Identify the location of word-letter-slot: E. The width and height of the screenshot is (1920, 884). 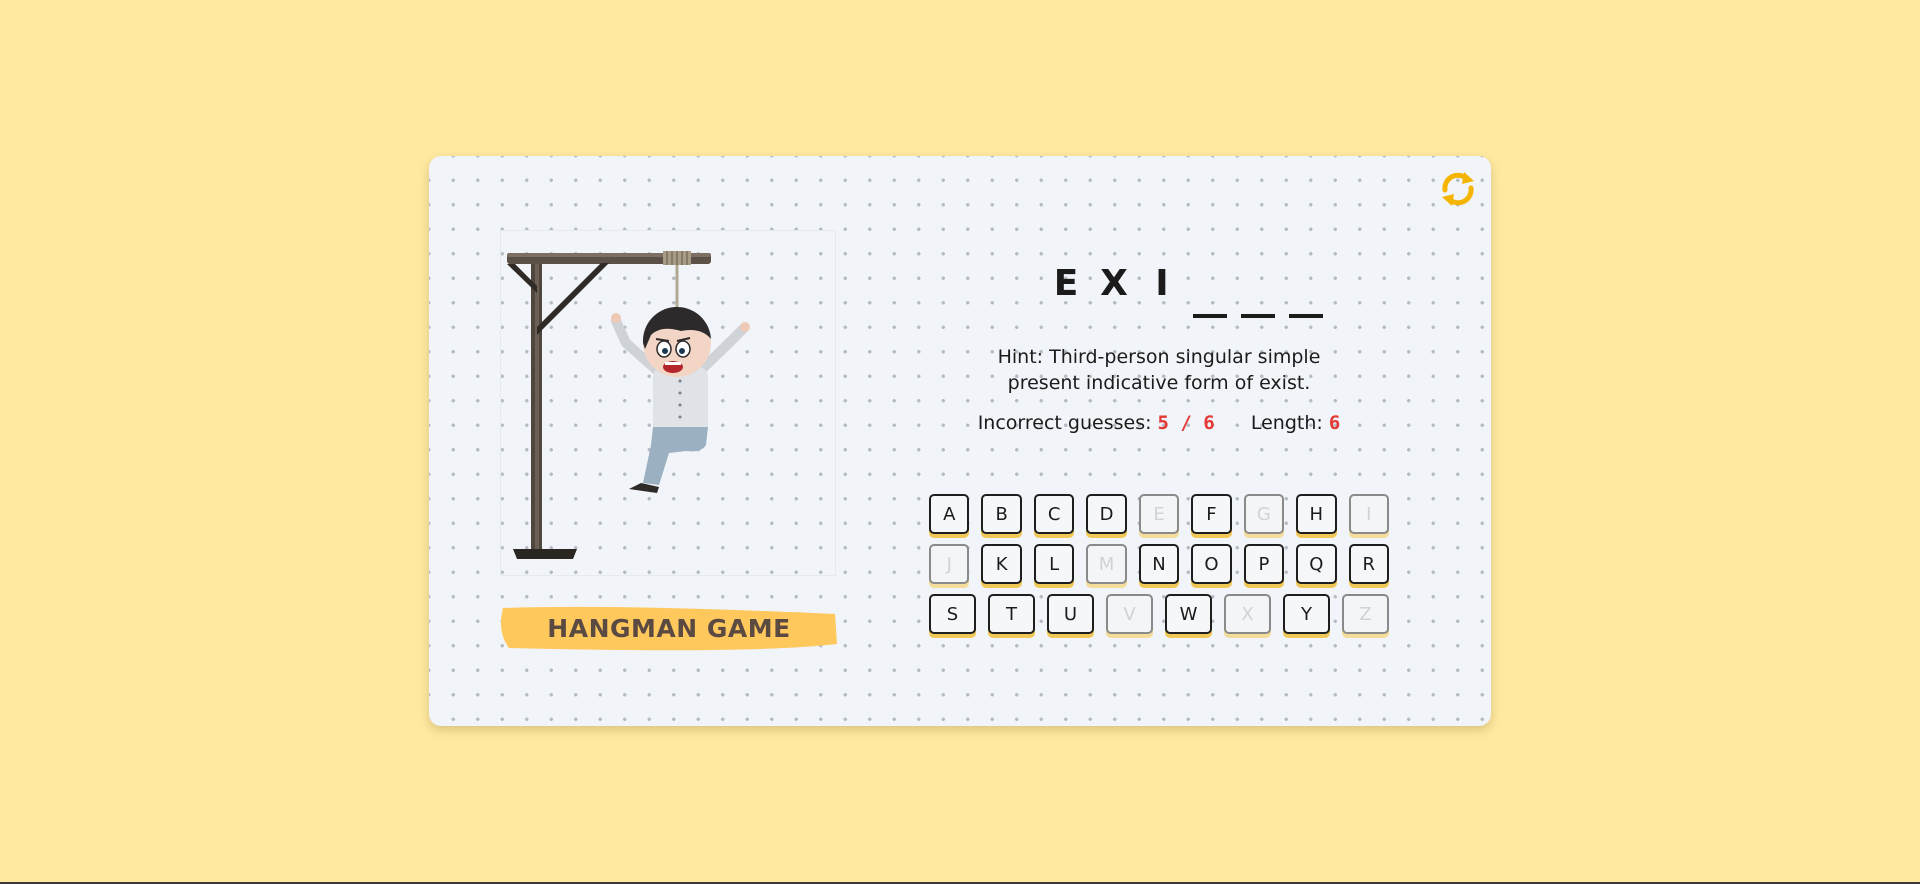
(1066, 290).